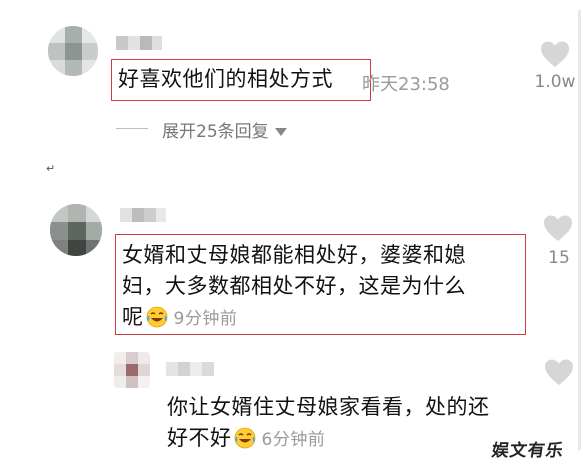  Describe the element at coordinates (579, 230) in the screenshot. I see `scrollbar-track` at that location.